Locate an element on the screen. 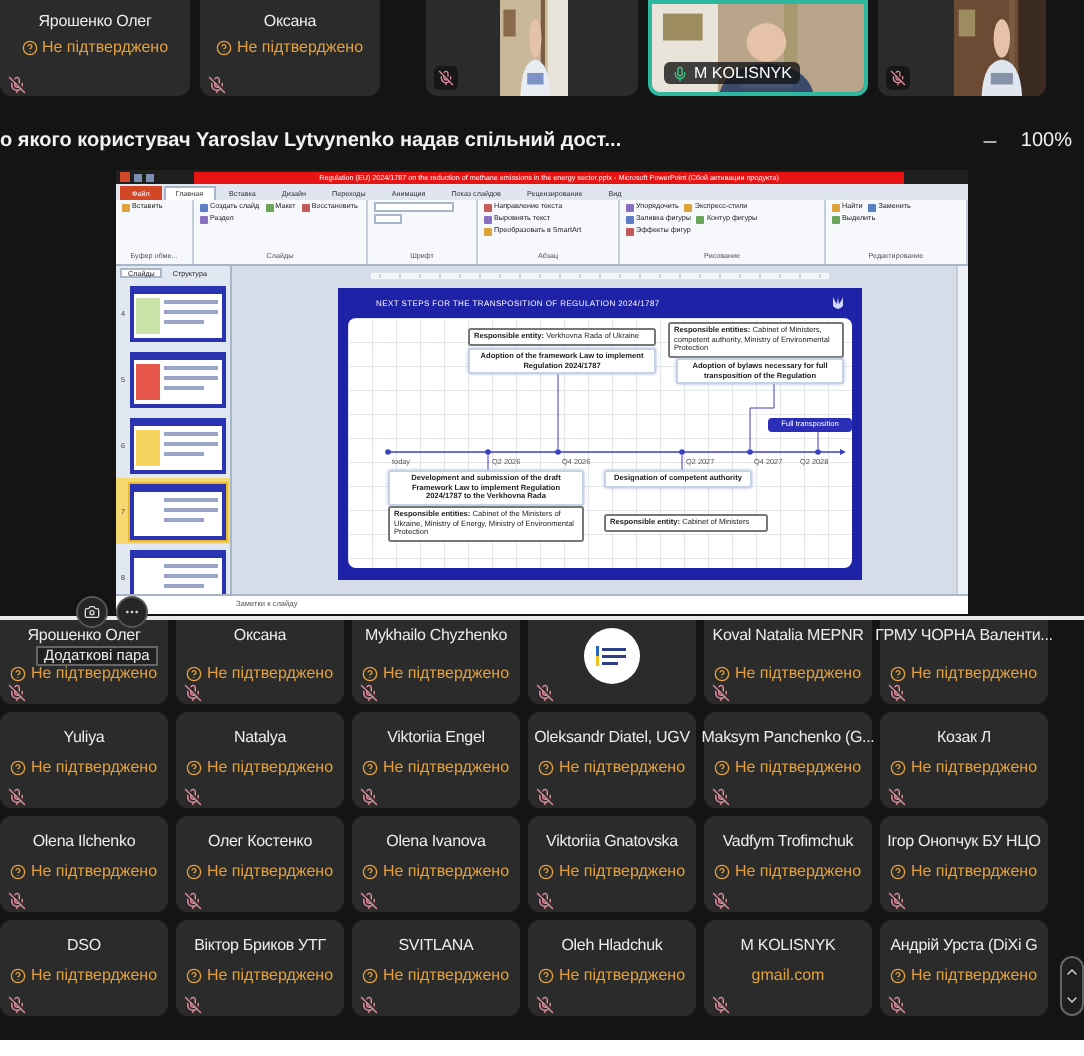 This screenshot has width=1084, height=1056. participant-name: Козак Л is located at coordinates (964, 738).